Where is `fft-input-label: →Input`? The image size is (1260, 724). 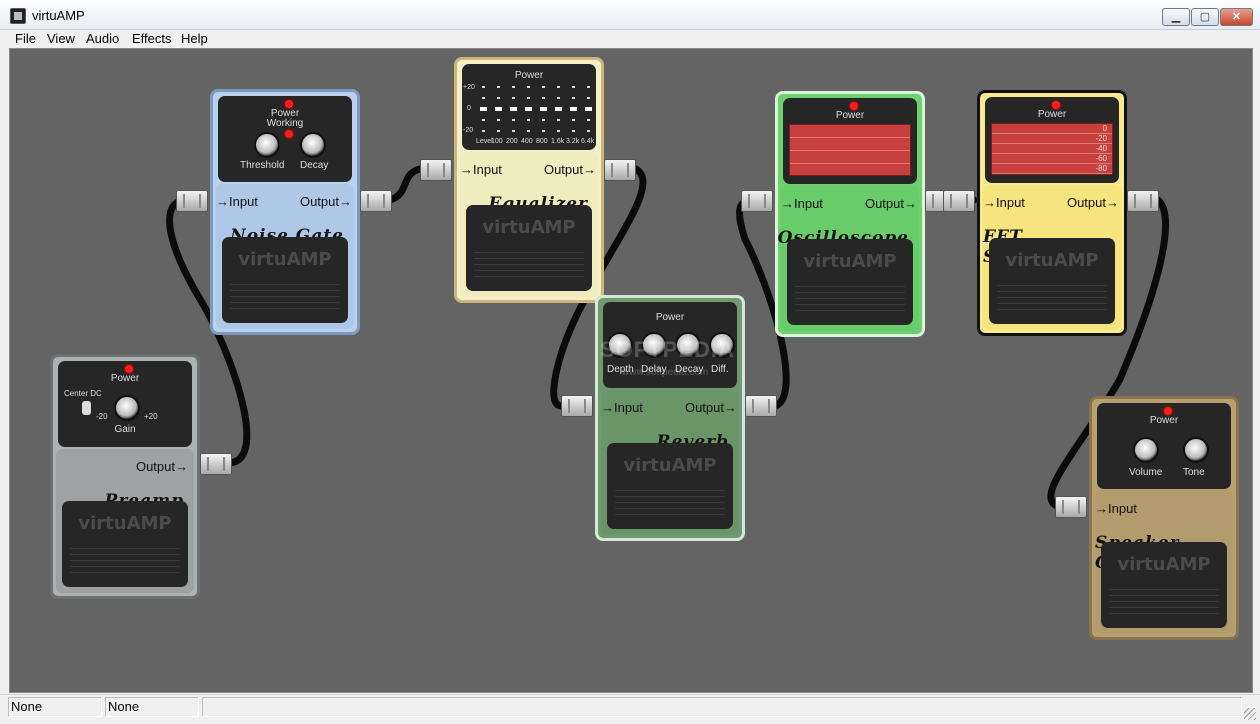
fft-input-label: →Input is located at coordinates (1004, 202).